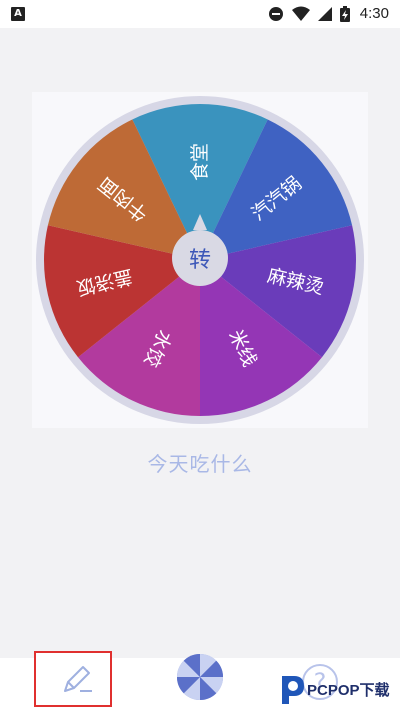  What do you see at coordinates (200, 464) in the screenshot?
I see `result-caption: 今天吃什么` at bounding box center [200, 464].